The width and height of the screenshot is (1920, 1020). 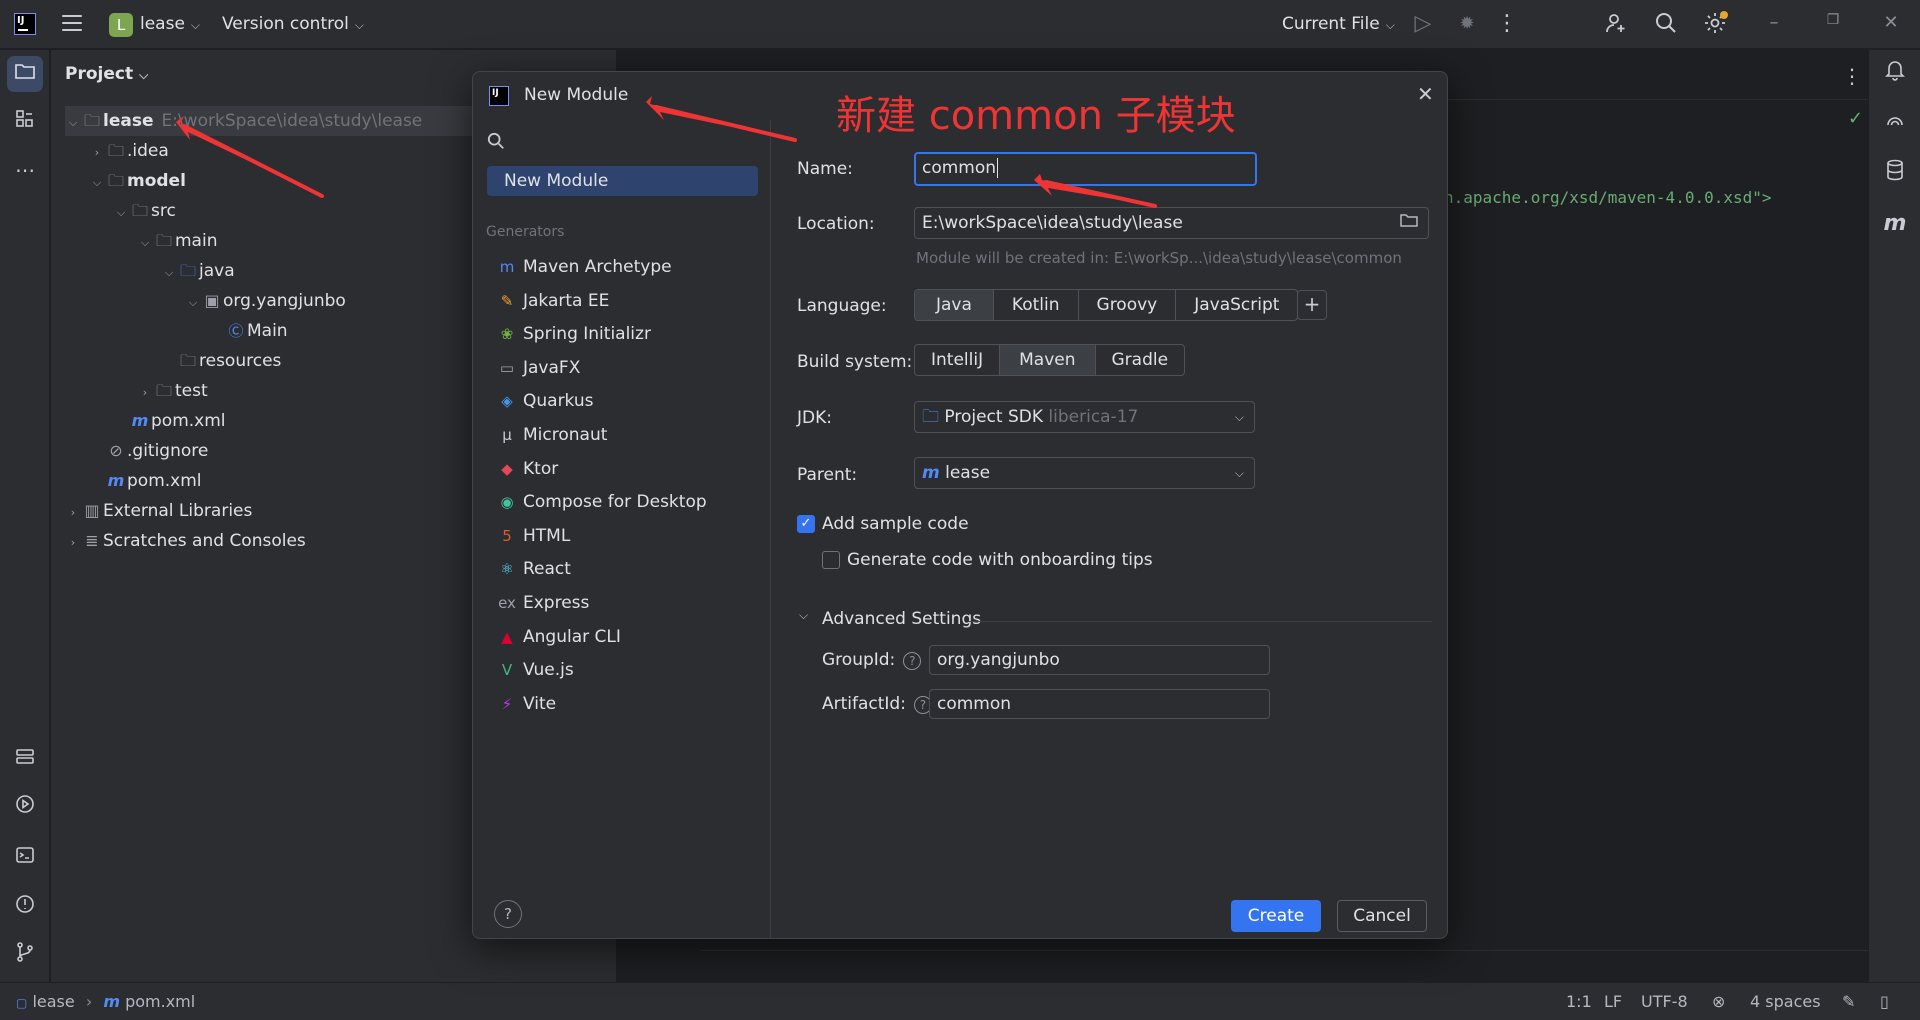 I want to click on help-button: ?, so click(x=508, y=914).